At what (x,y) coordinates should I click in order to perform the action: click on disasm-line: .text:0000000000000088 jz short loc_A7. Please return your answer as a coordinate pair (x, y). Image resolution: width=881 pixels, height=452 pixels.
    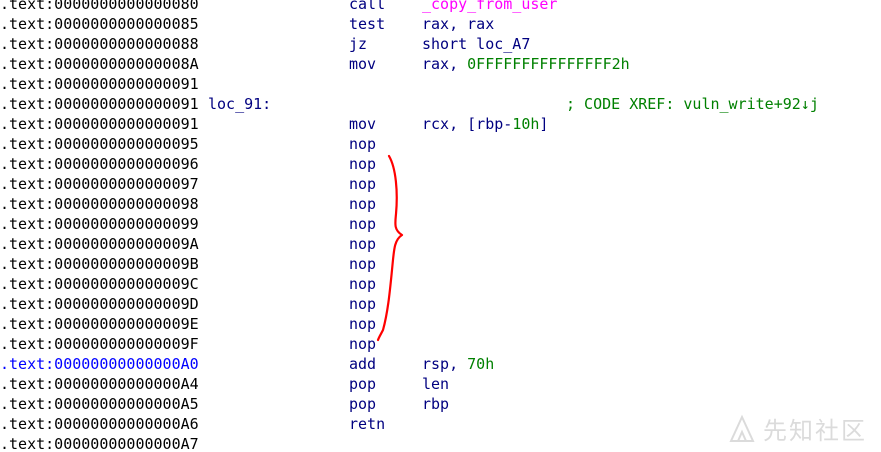
    Looking at the image, I should click on (440, 44).